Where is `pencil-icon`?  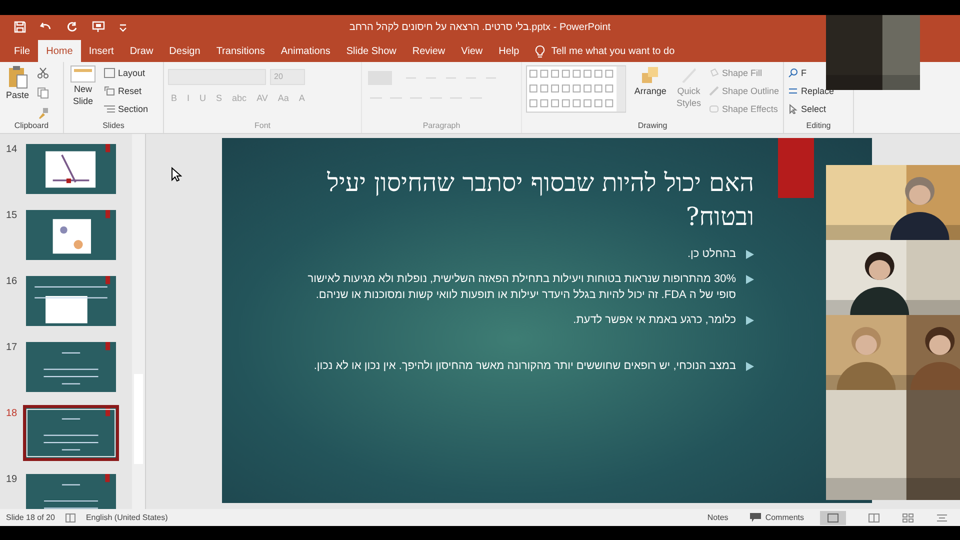 pencil-icon is located at coordinates (713, 91).